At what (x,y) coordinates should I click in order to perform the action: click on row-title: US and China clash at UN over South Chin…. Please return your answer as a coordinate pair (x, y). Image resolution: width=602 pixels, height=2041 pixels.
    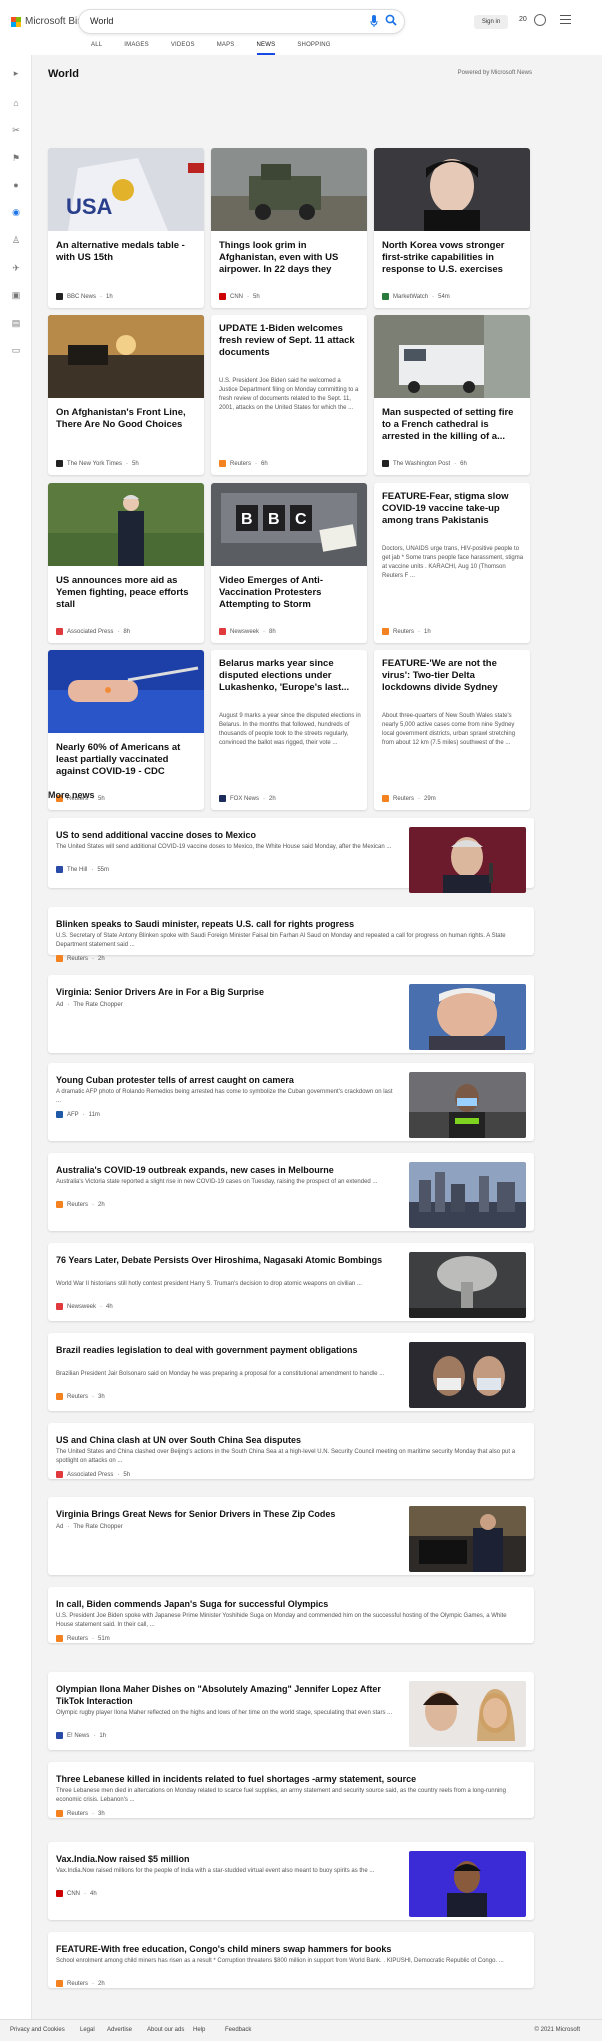
    Looking at the image, I should click on (289, 1440).